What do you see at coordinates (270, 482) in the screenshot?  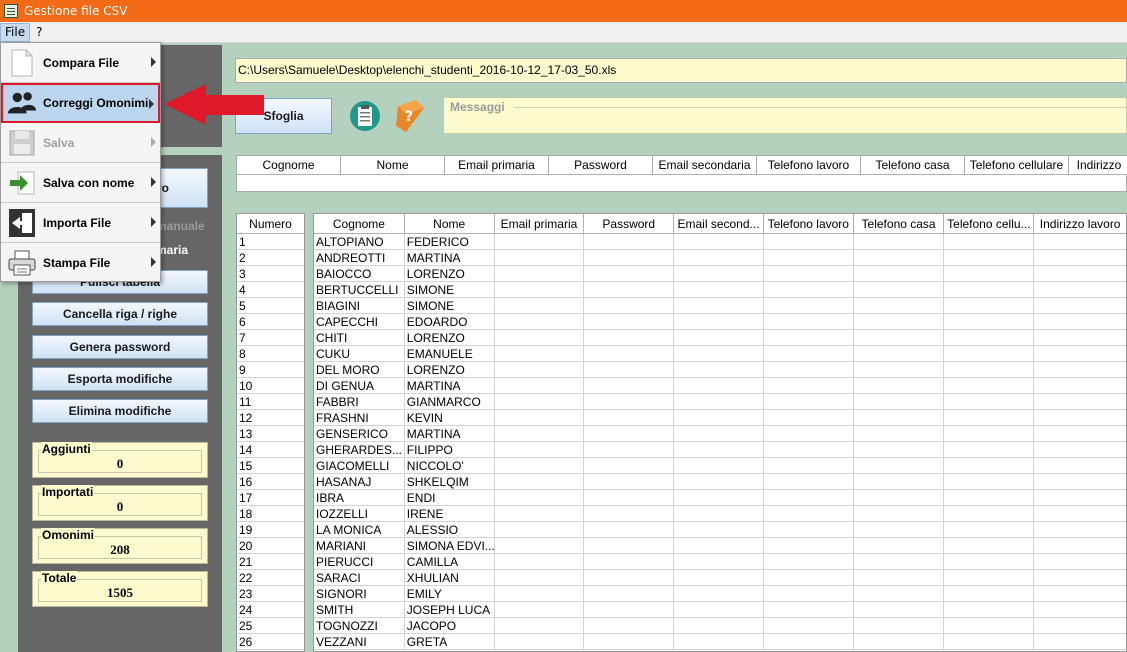 I see `row-number: 16` at bounding box center [270, 482].